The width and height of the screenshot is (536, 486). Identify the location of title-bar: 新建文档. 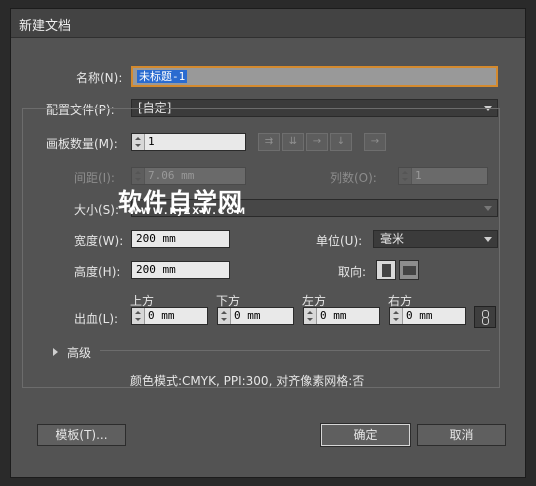
(268, 23).